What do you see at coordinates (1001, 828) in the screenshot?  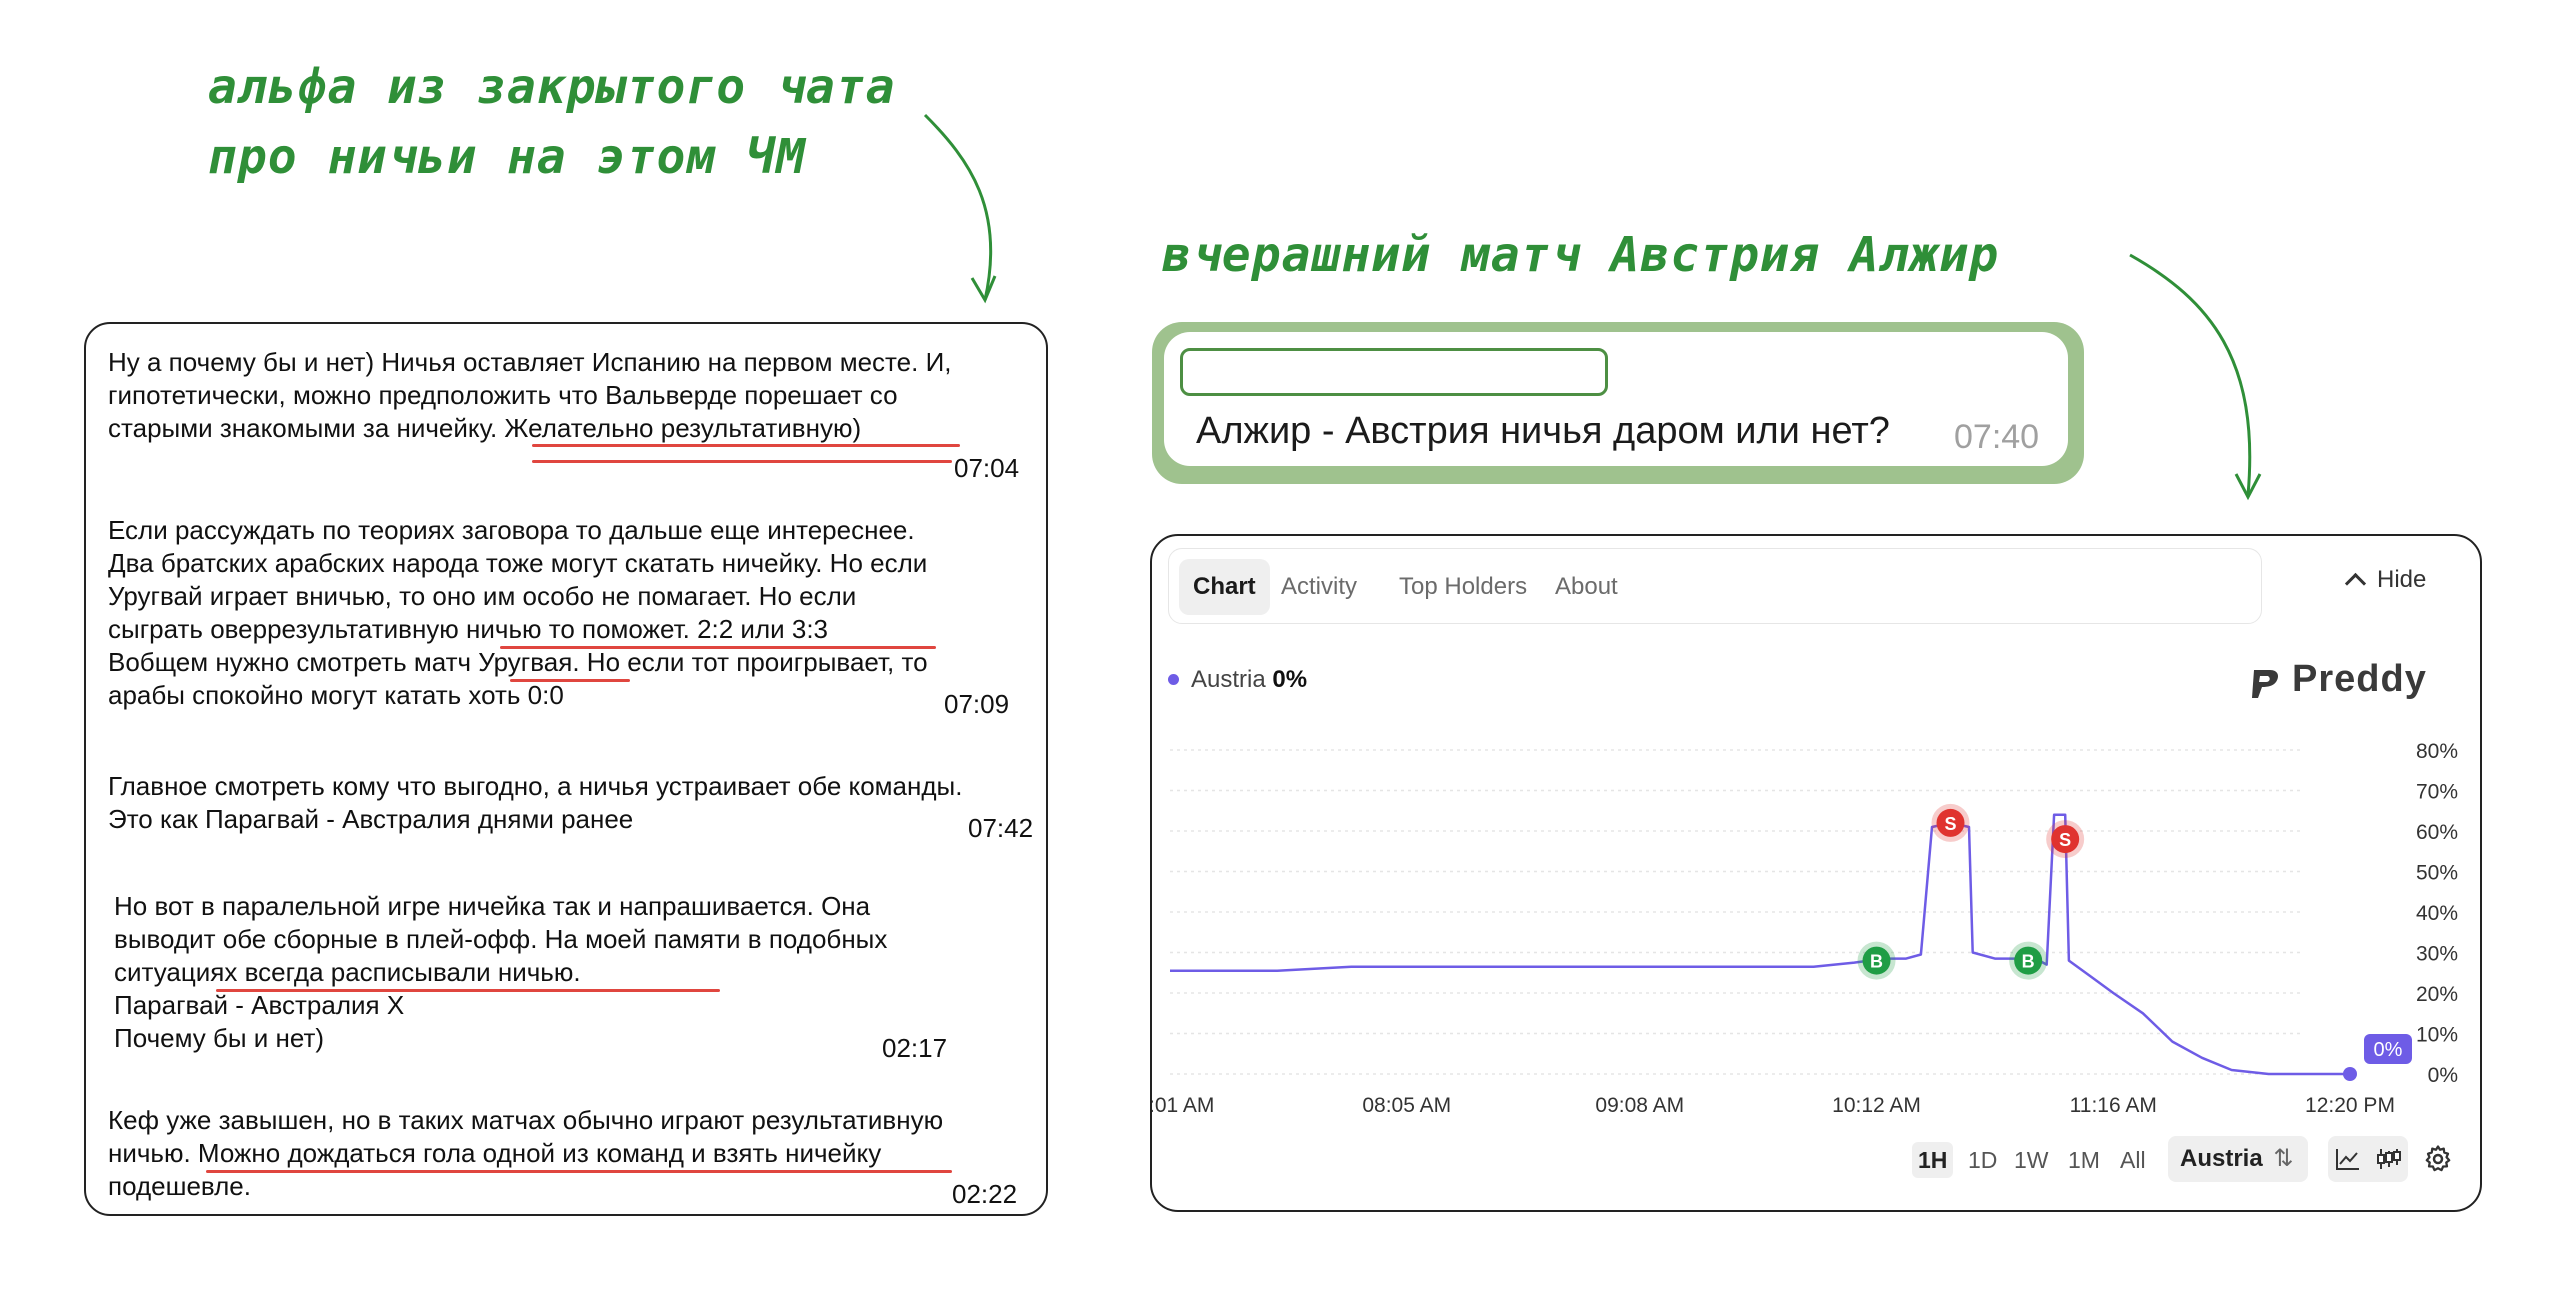 I see `message-time: 07:42` at bounding box center [1001, 828].